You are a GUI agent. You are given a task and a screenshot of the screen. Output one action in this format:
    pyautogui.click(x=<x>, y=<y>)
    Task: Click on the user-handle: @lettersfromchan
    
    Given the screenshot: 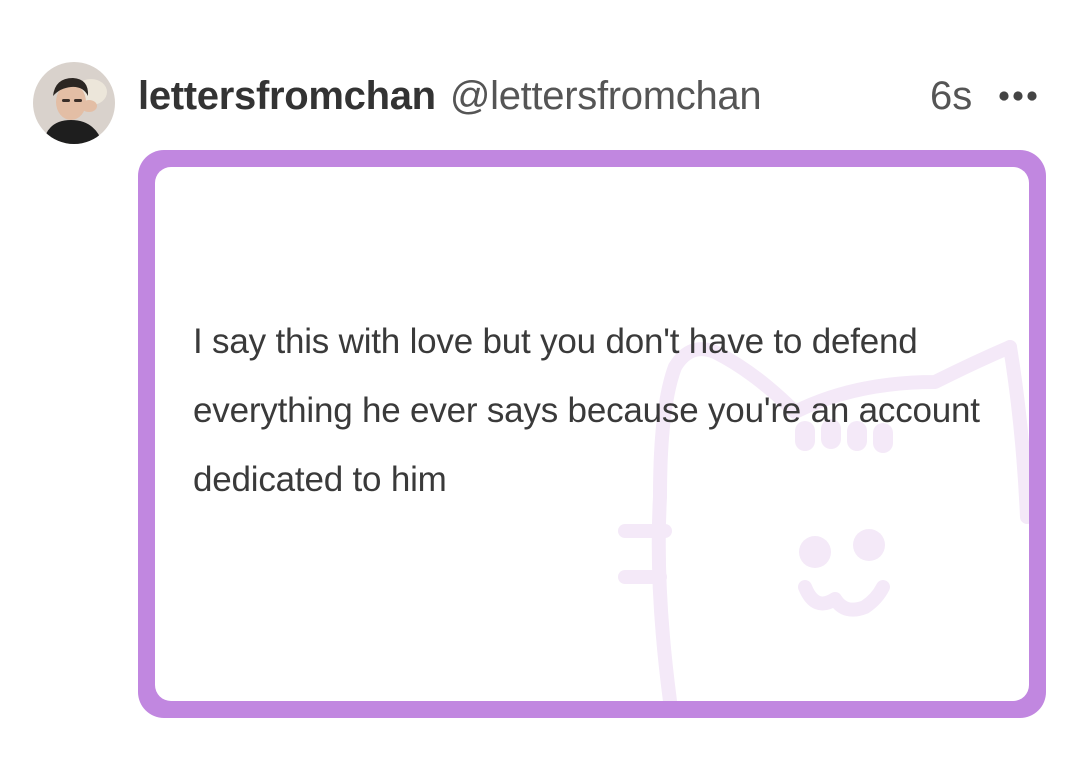 What is the action you would take?
    pyautogui.click(x=606, y=96)
    